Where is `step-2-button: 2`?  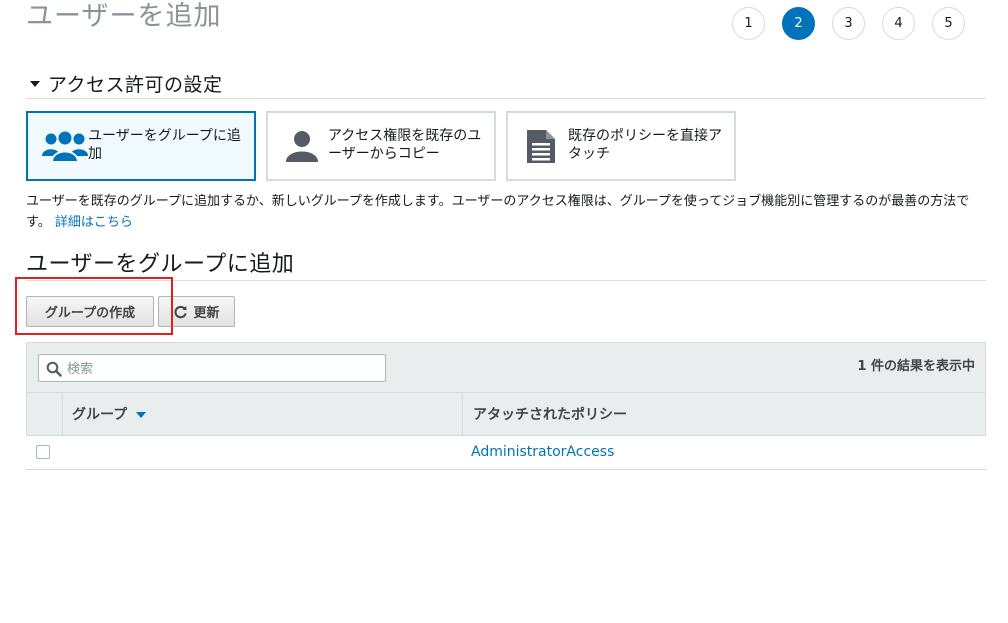 step-2-button: 2 is located at coordinates (798, 23).